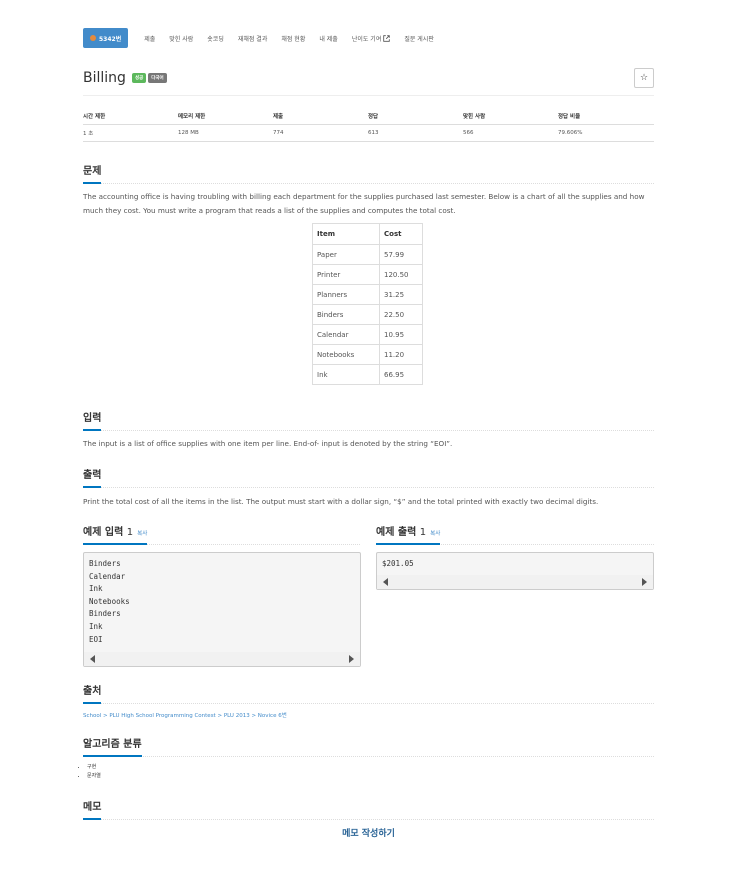 The height and width of the screenshot is (878, 739). I want to click on sample-input-line: EOI, so click(96, 639).